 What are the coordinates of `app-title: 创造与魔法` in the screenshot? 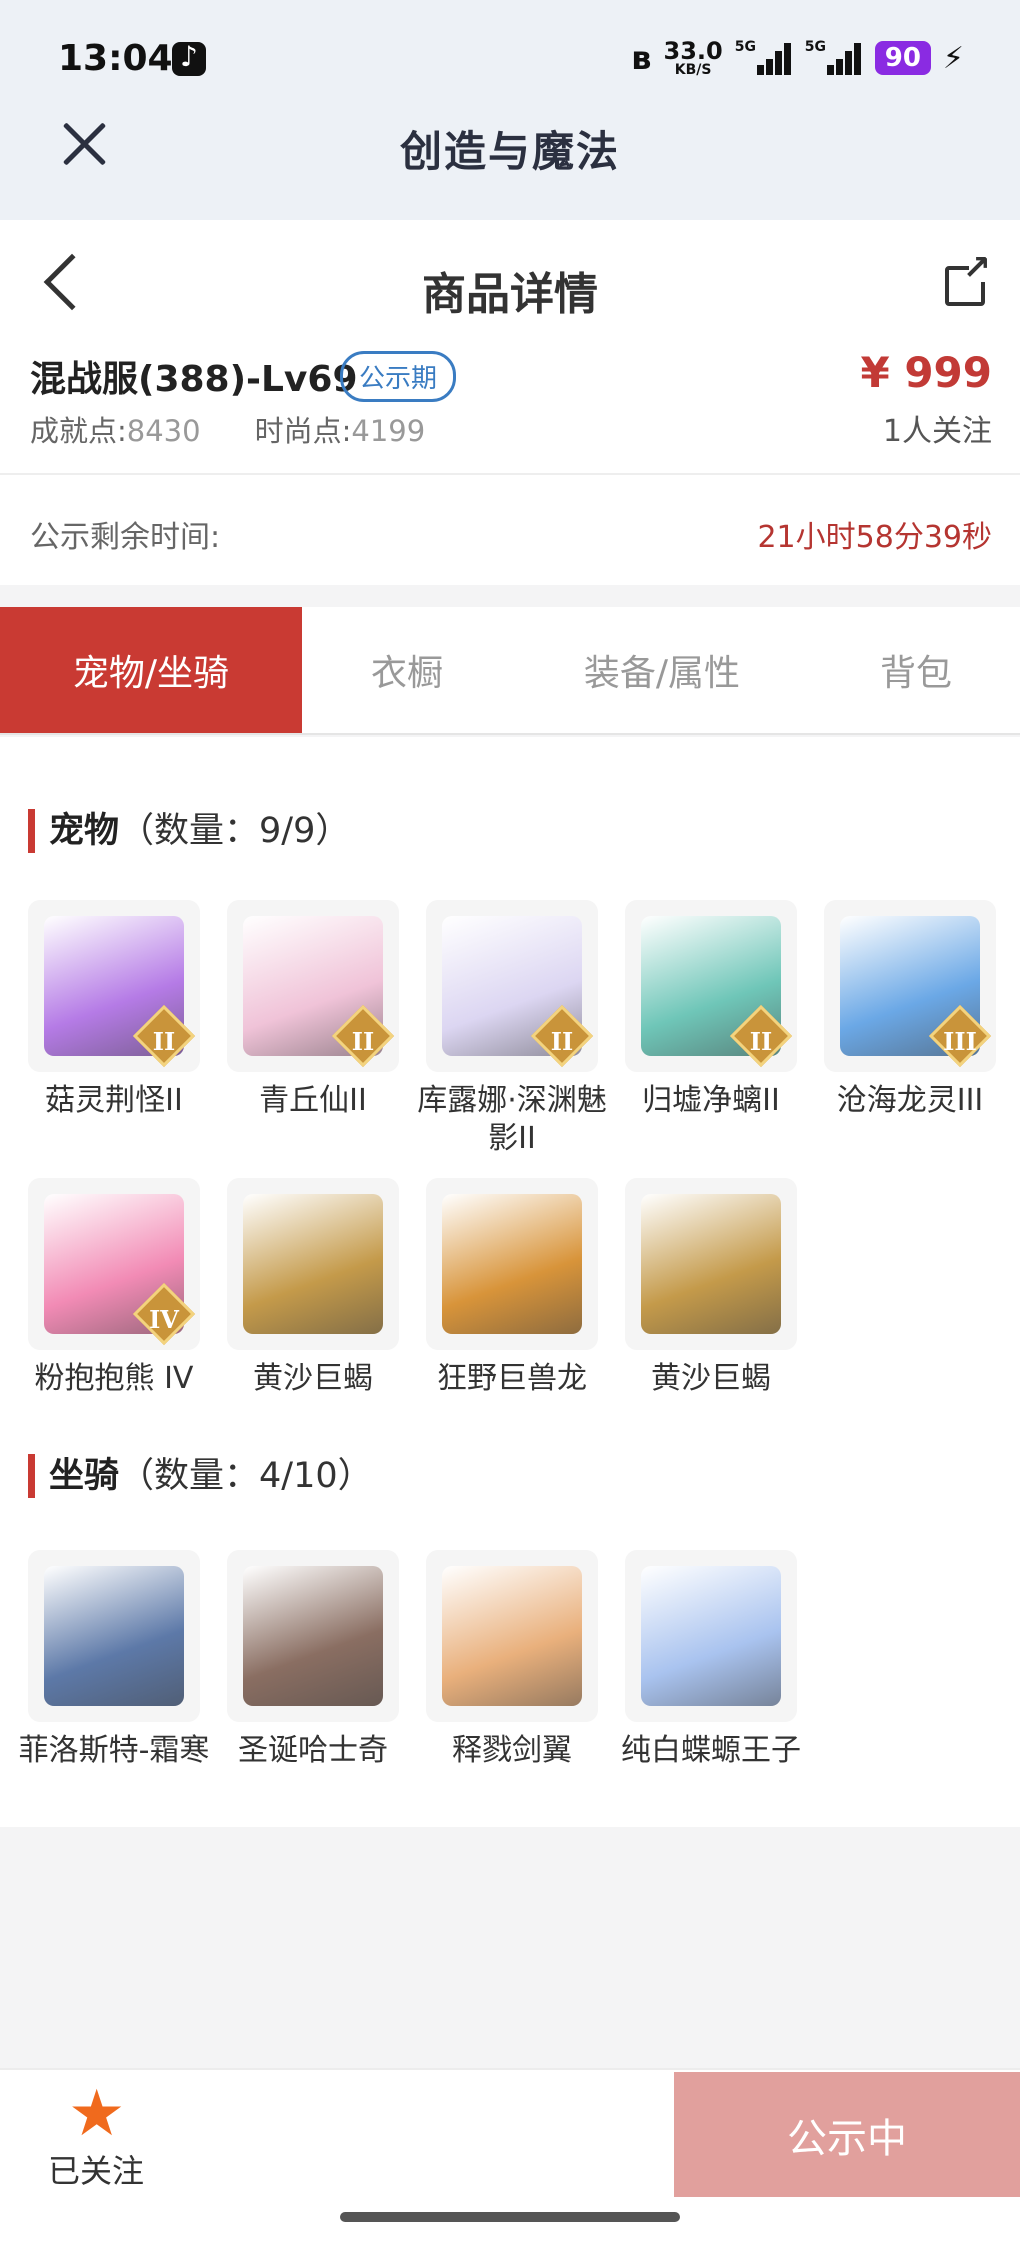 It's located at (509, 151).